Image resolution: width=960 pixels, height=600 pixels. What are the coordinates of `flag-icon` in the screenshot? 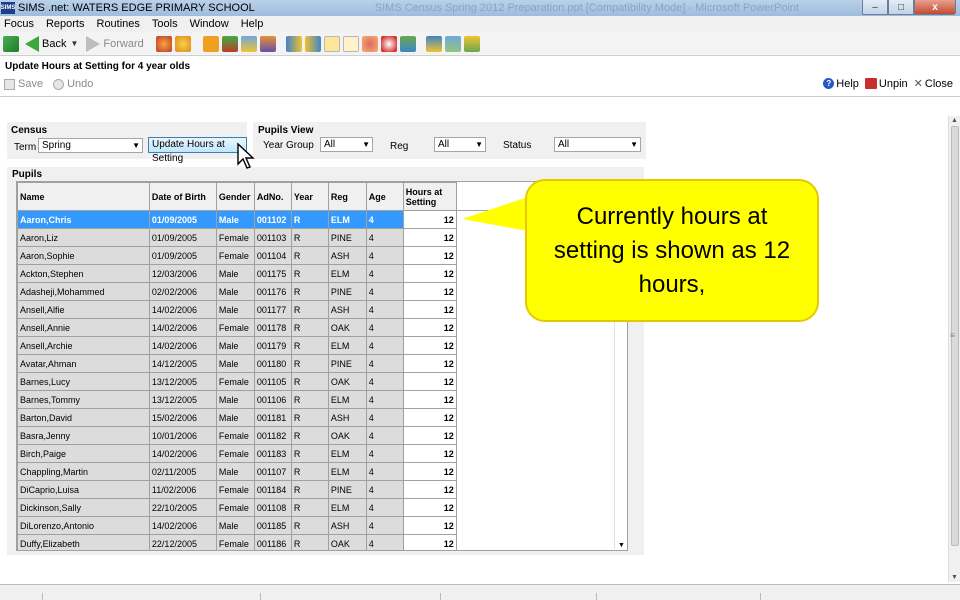 It's located at (229, 43).